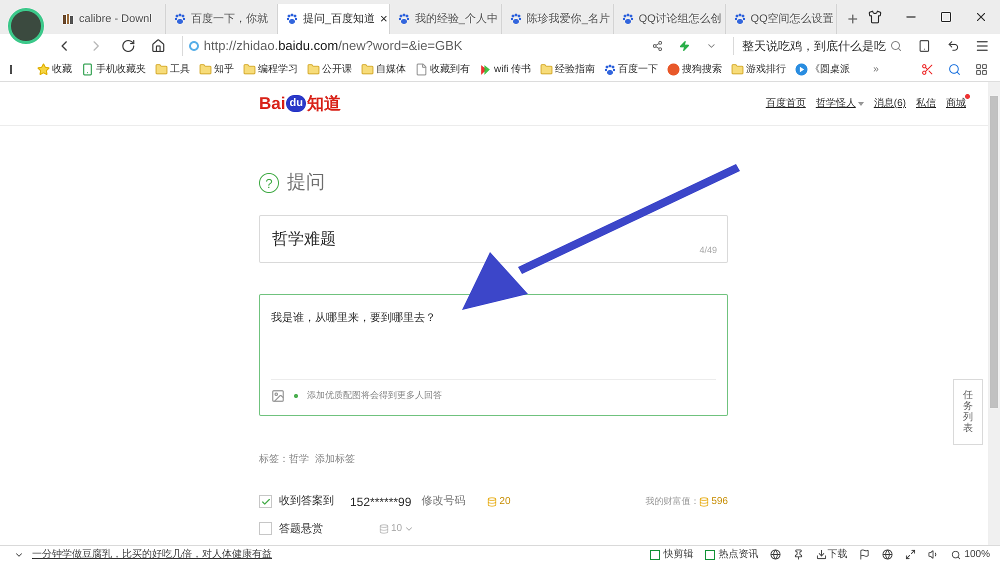 This screenshot has width=1000, height=563. Describe the element at coordinates (956, 555) in the screenshot. I see `zoom-icon` at that location.